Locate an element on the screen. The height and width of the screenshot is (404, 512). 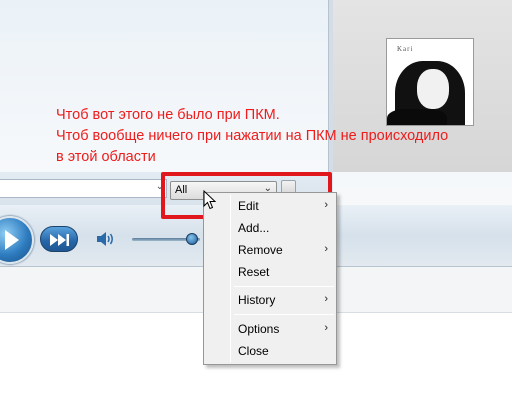
menu-item-remove: Remove › is located at coordinates (270, 250).